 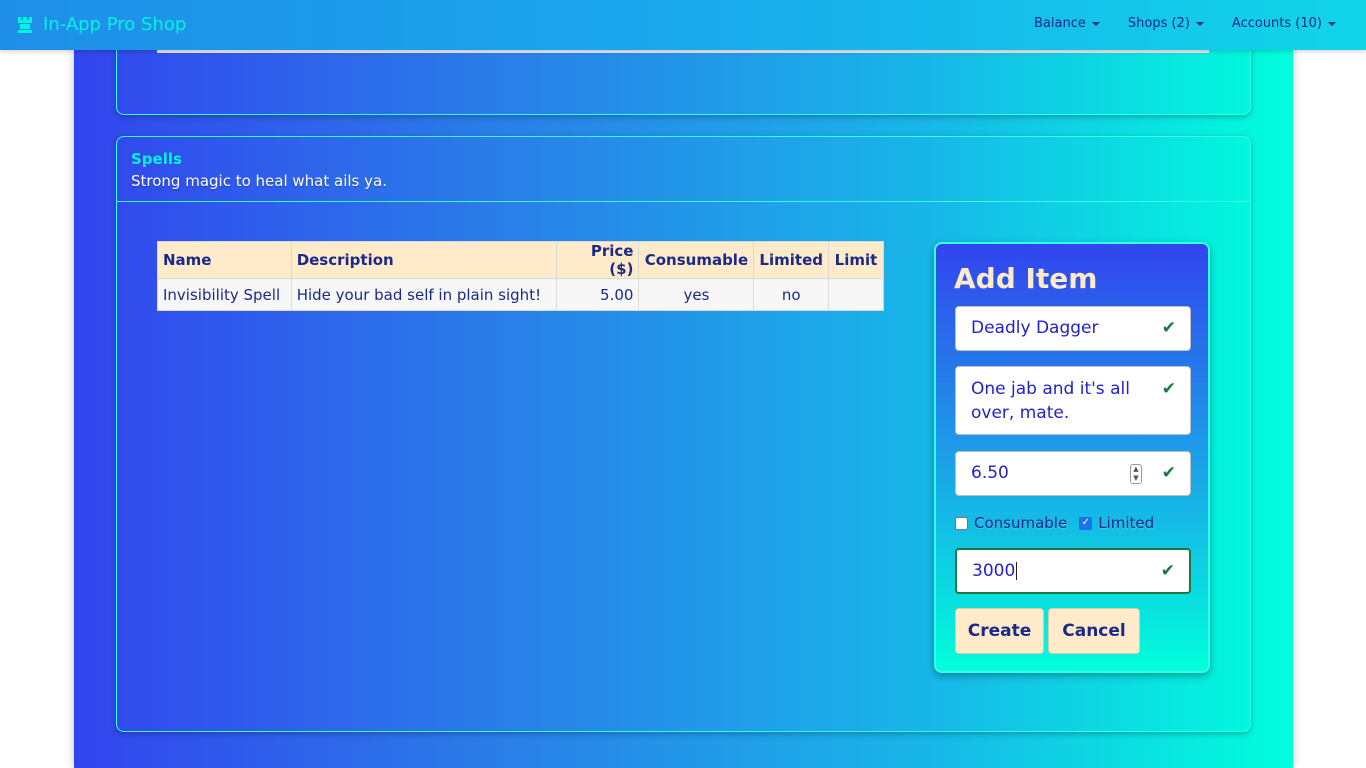 What do you see at coordinates (224, 260) in the screenshot?
I see `header-name: Name` at bounding box center [224, 260].